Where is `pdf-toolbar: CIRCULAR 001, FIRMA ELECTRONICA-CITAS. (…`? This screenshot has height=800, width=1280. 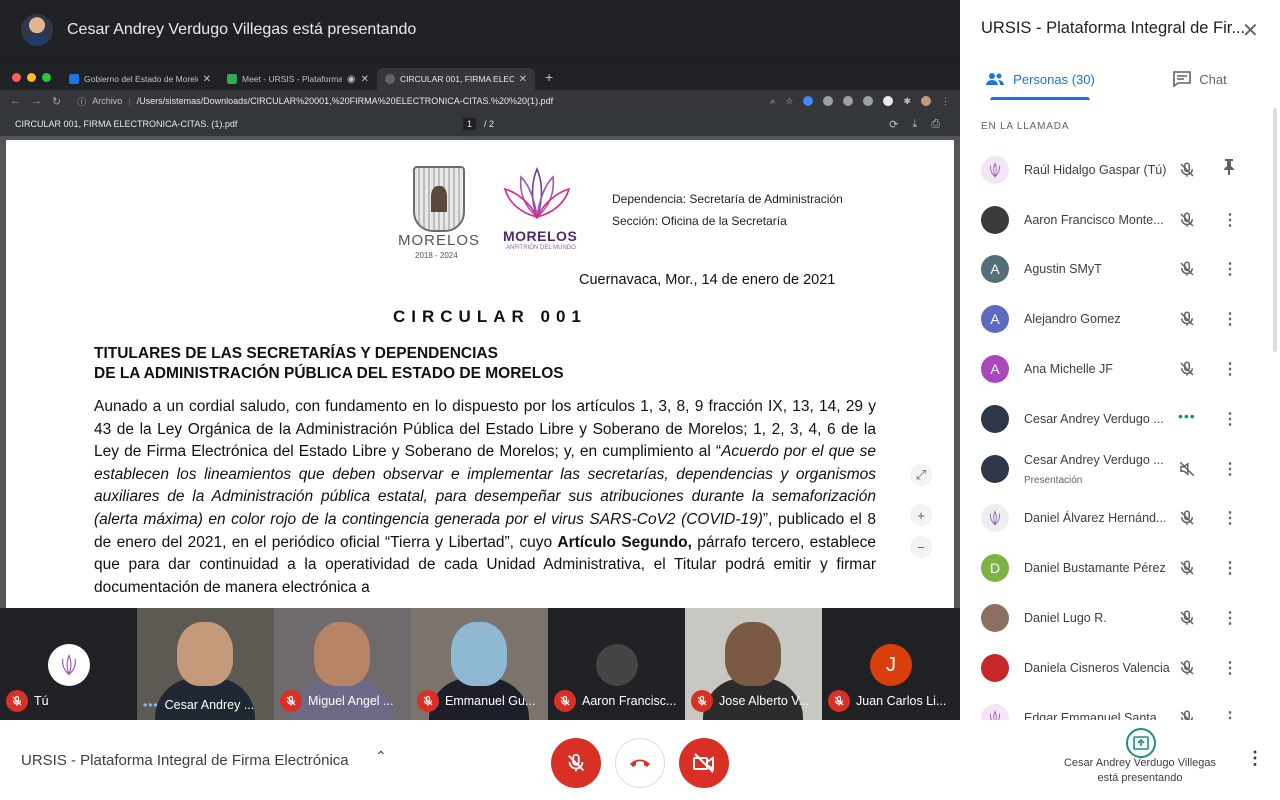 pdf-toolbar: CIRCULAR 001, FIRMA ELECTRONICA-CITAS. (… is located at coordinates (480, 124).